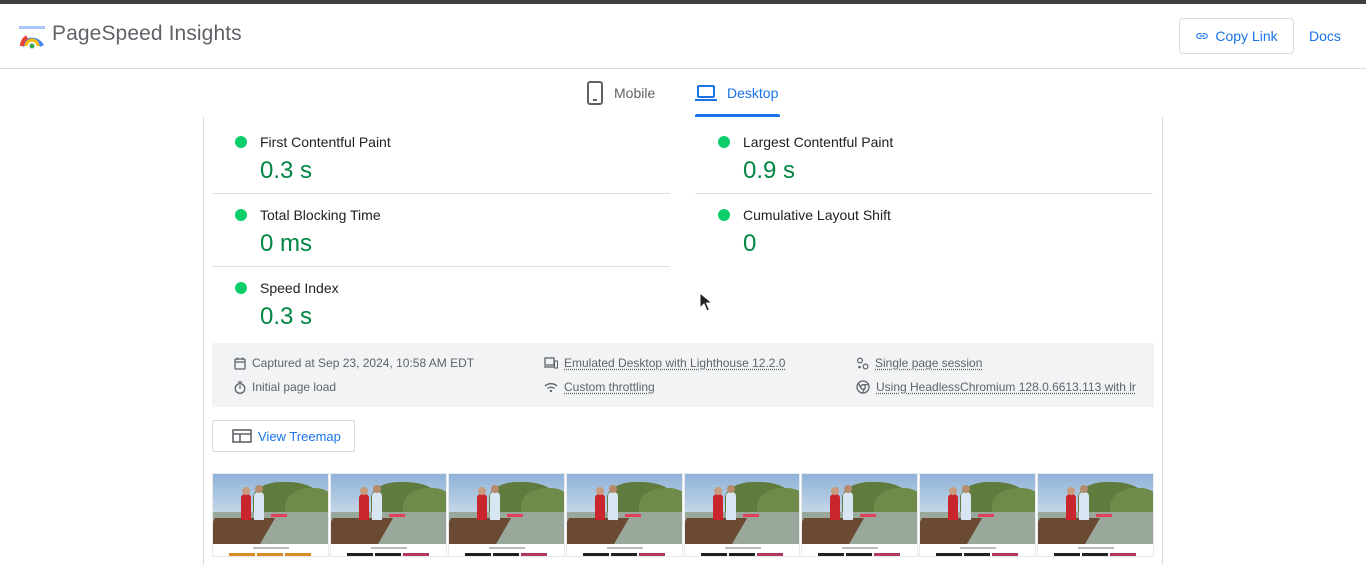 The image size is (1366, 565). I want to click on metric-value: 0.9 s, so click(769, 170).